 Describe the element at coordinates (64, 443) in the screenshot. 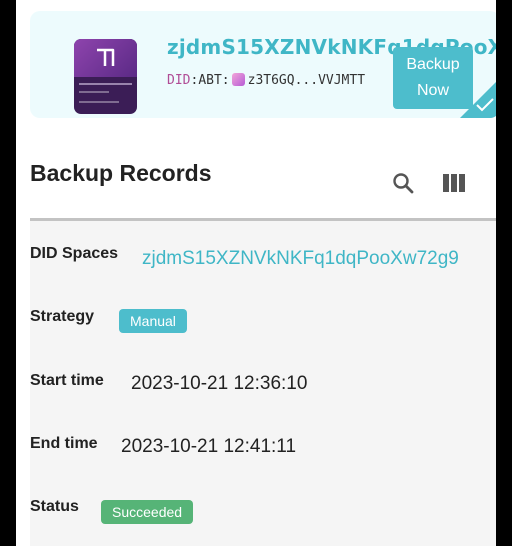

I see `end-time-label: End time` at that location.